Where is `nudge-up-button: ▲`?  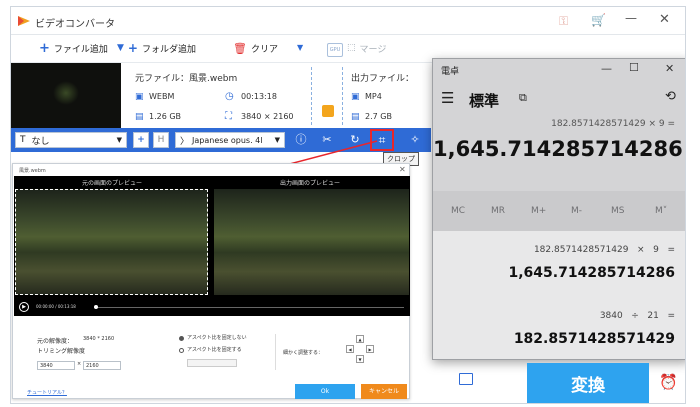
nudge-up-button: ▲ is located at coordinates (360, 339).